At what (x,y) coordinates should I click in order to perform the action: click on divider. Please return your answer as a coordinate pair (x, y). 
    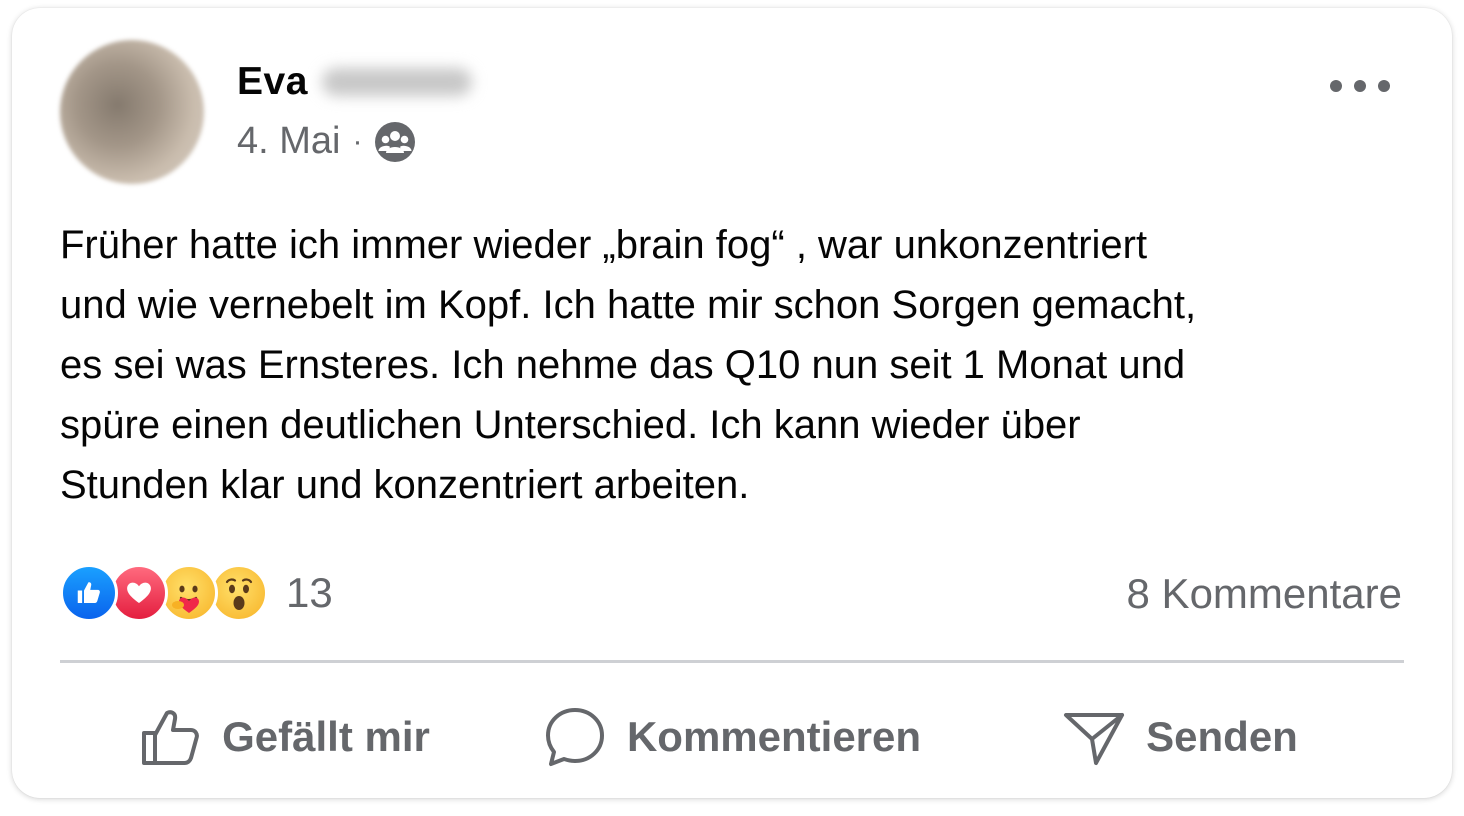
    Looking at the image, I should click on (732, 661).